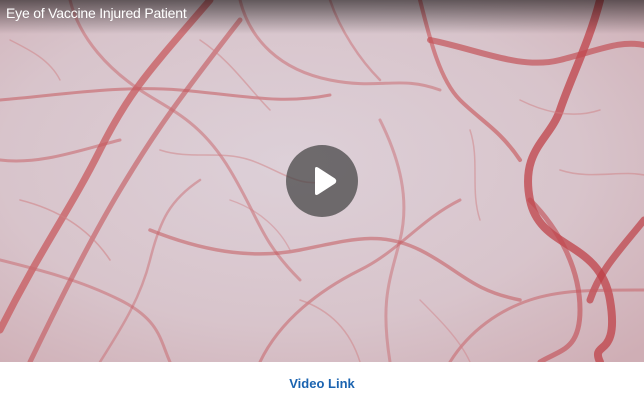 The image size is (644, 401). What do you see at coordinates (326, 181) in the screenshot?
I see `play-icon` at bounding box center [326, 181].